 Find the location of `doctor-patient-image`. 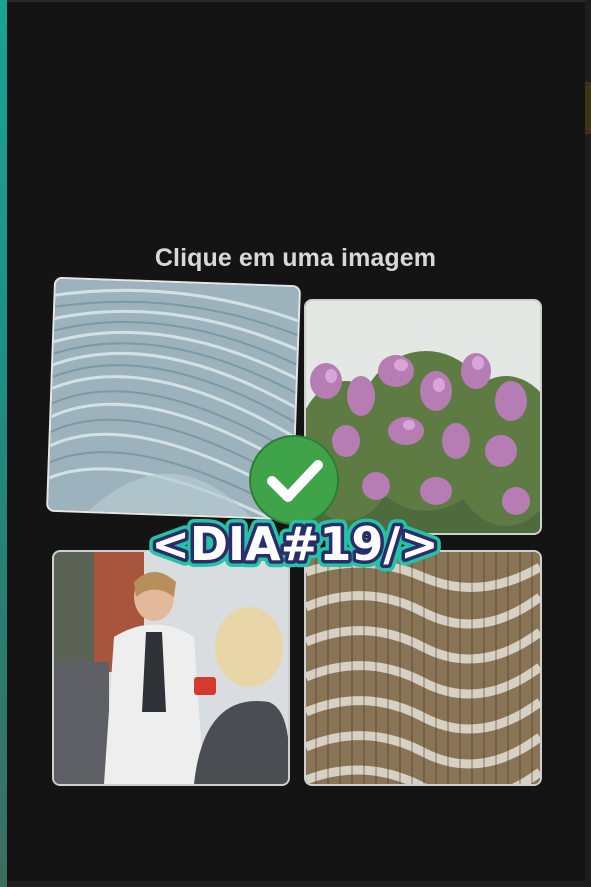

doctor-patient-image is located at coordinates (171, 668).